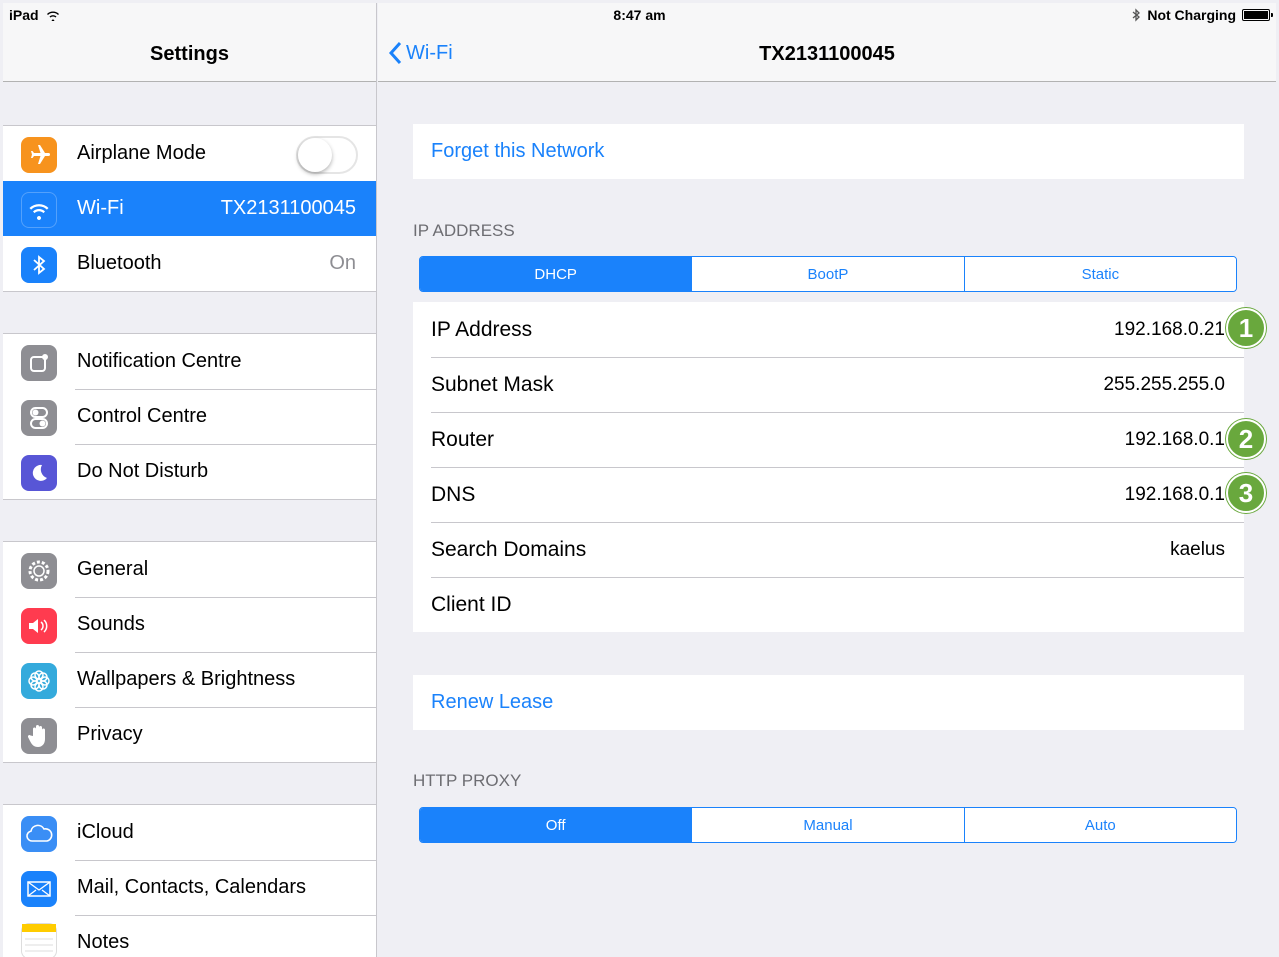  What do you see at coordinates (39, 418) in the screenshot?
I see `control-centre-icon` at bounding box center [39, 418].